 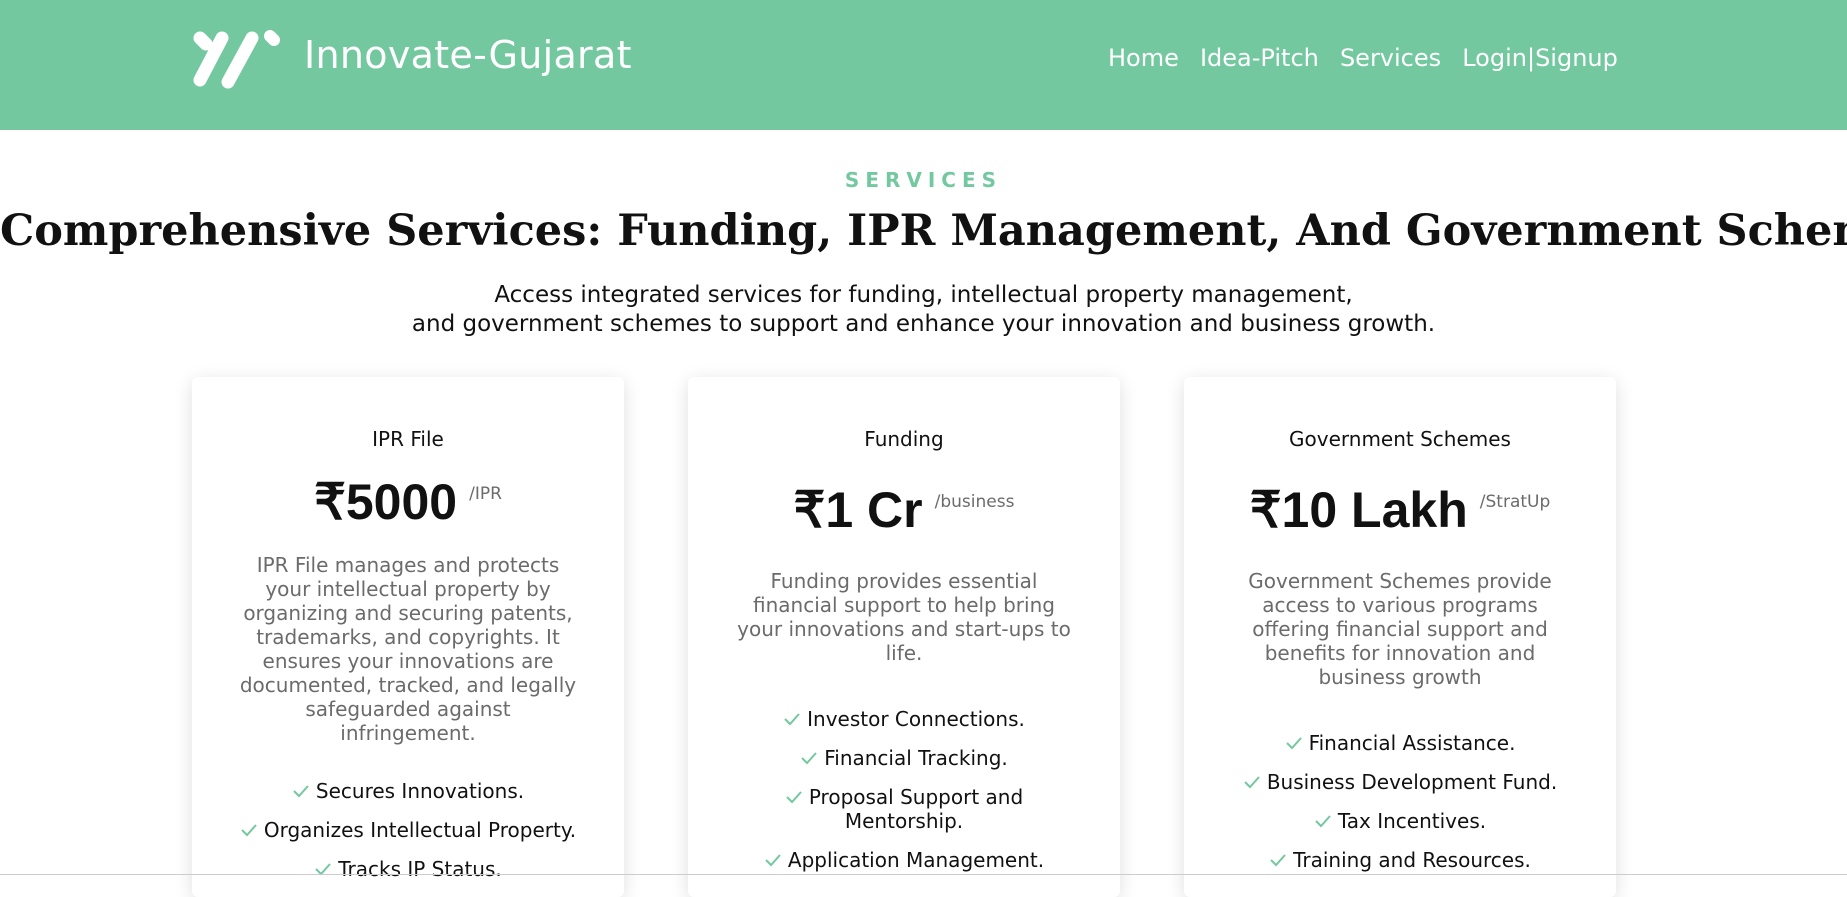 I want to click on main-nav: Home Idea-Pitch Services Login|Signup, so click(x=1371, y=62).